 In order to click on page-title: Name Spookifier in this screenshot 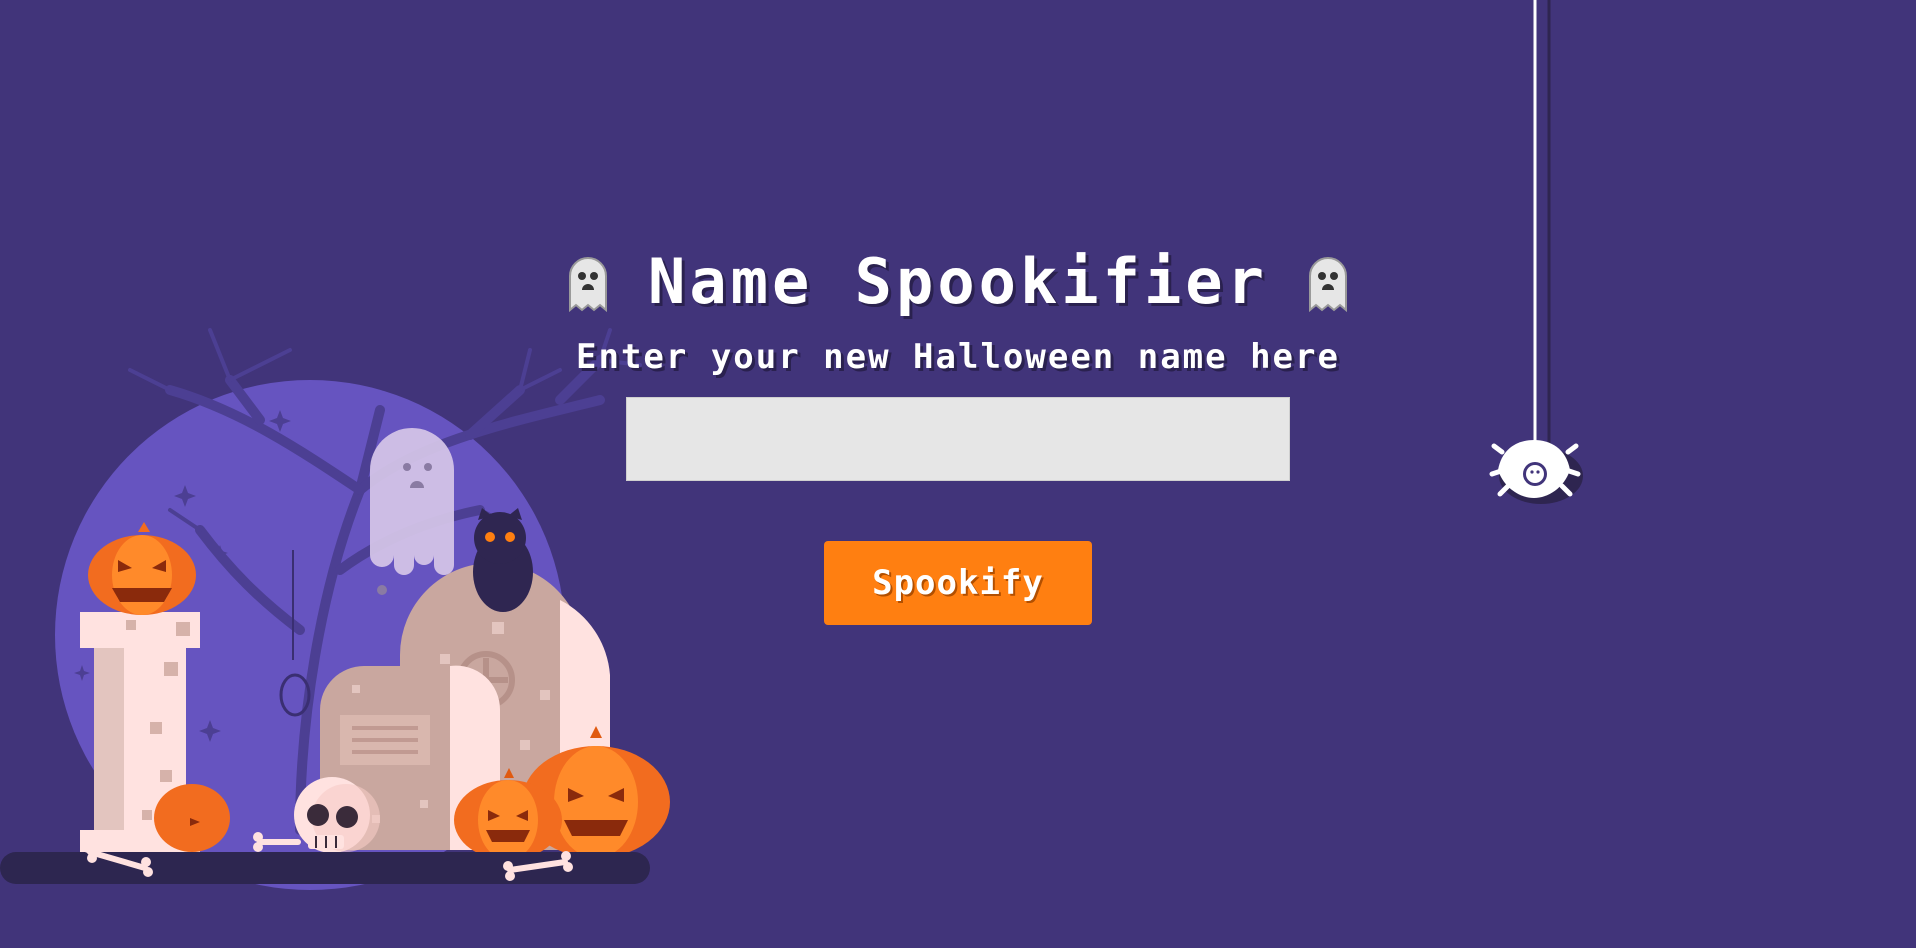, I will do `click(958, 281)`.